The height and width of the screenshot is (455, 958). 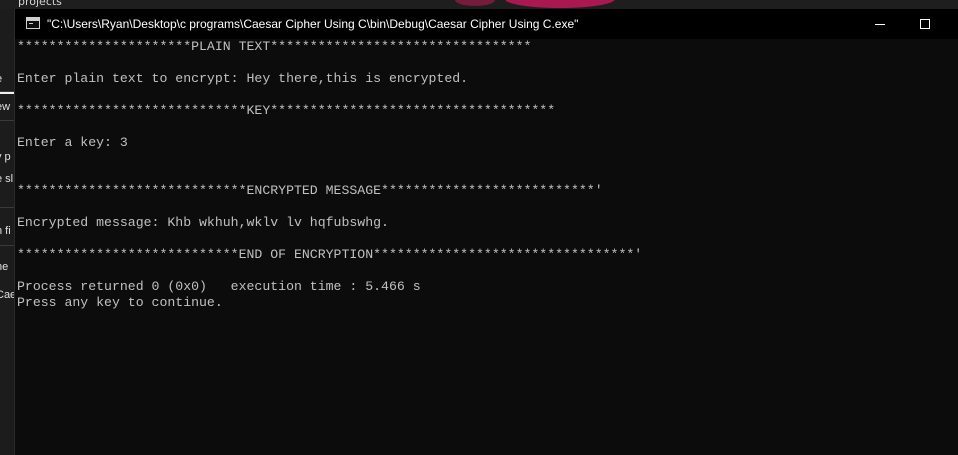 What do you see at coordinates (72, 142) in the screenshot?
I see `key-prompt: Enter a key: 3` at bounding box center [72, 142].